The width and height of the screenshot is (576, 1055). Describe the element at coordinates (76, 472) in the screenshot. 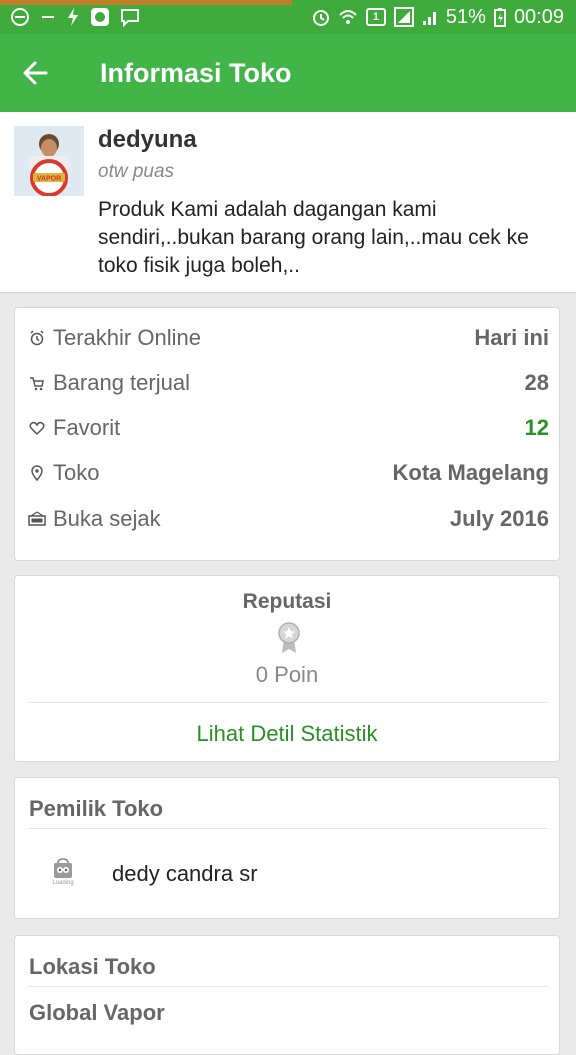

I see `info-label: Toko` at that location.